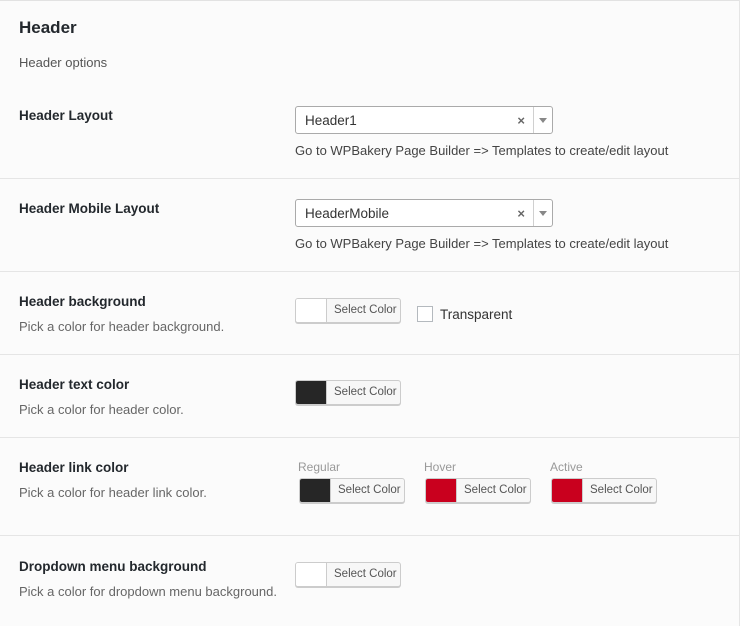  Describe the element at coordinates (74, 467) in the screenshot. I see `header-link-color-label: Header link color` at that location.